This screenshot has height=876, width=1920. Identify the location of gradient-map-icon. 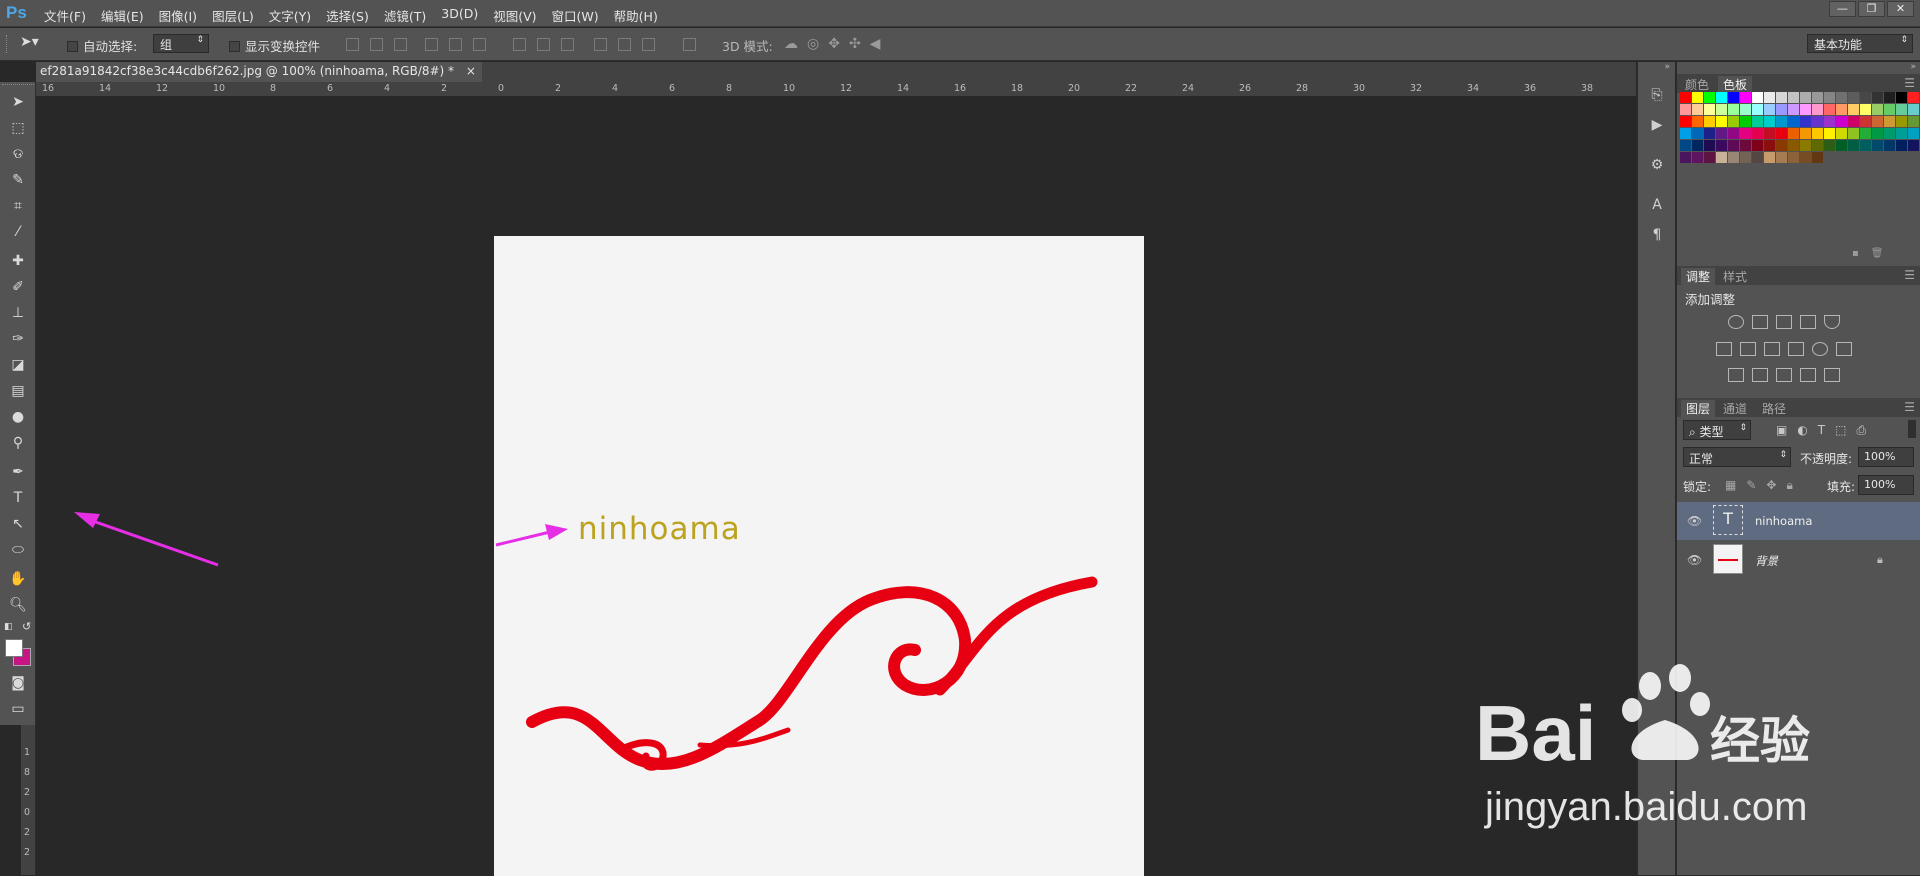
(1832, 375).